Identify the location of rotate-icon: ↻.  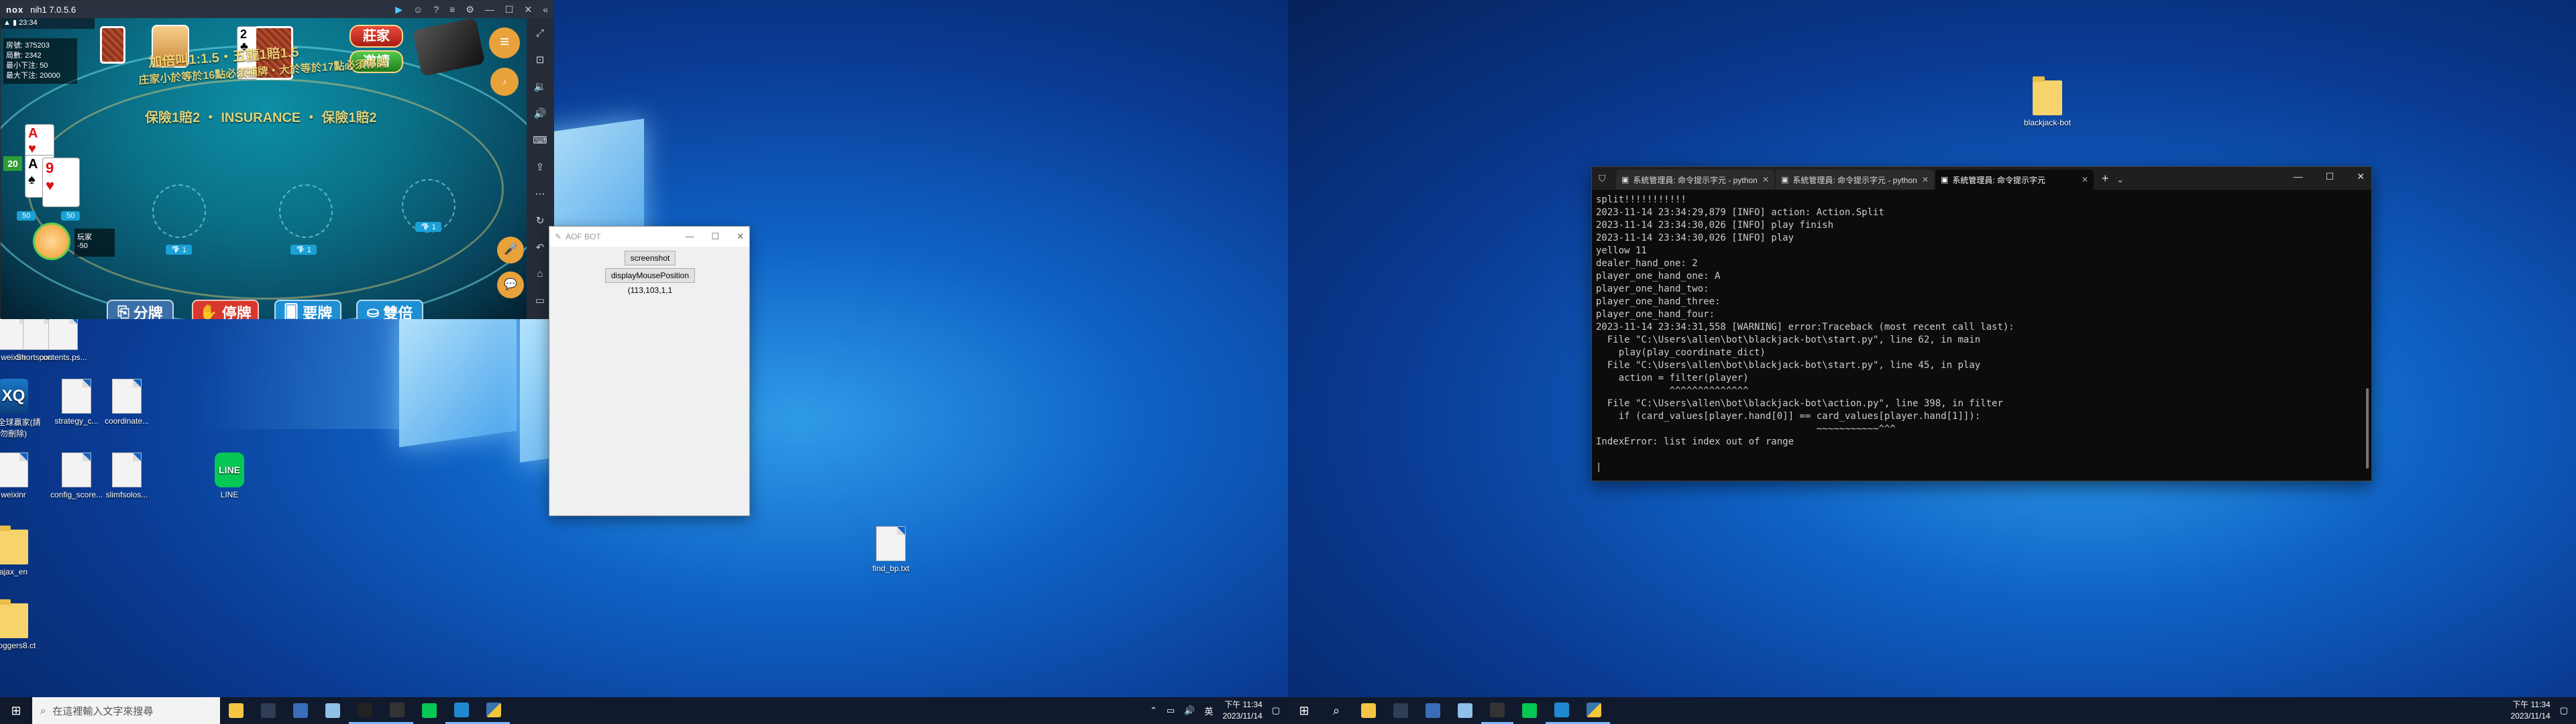
(540, 221).